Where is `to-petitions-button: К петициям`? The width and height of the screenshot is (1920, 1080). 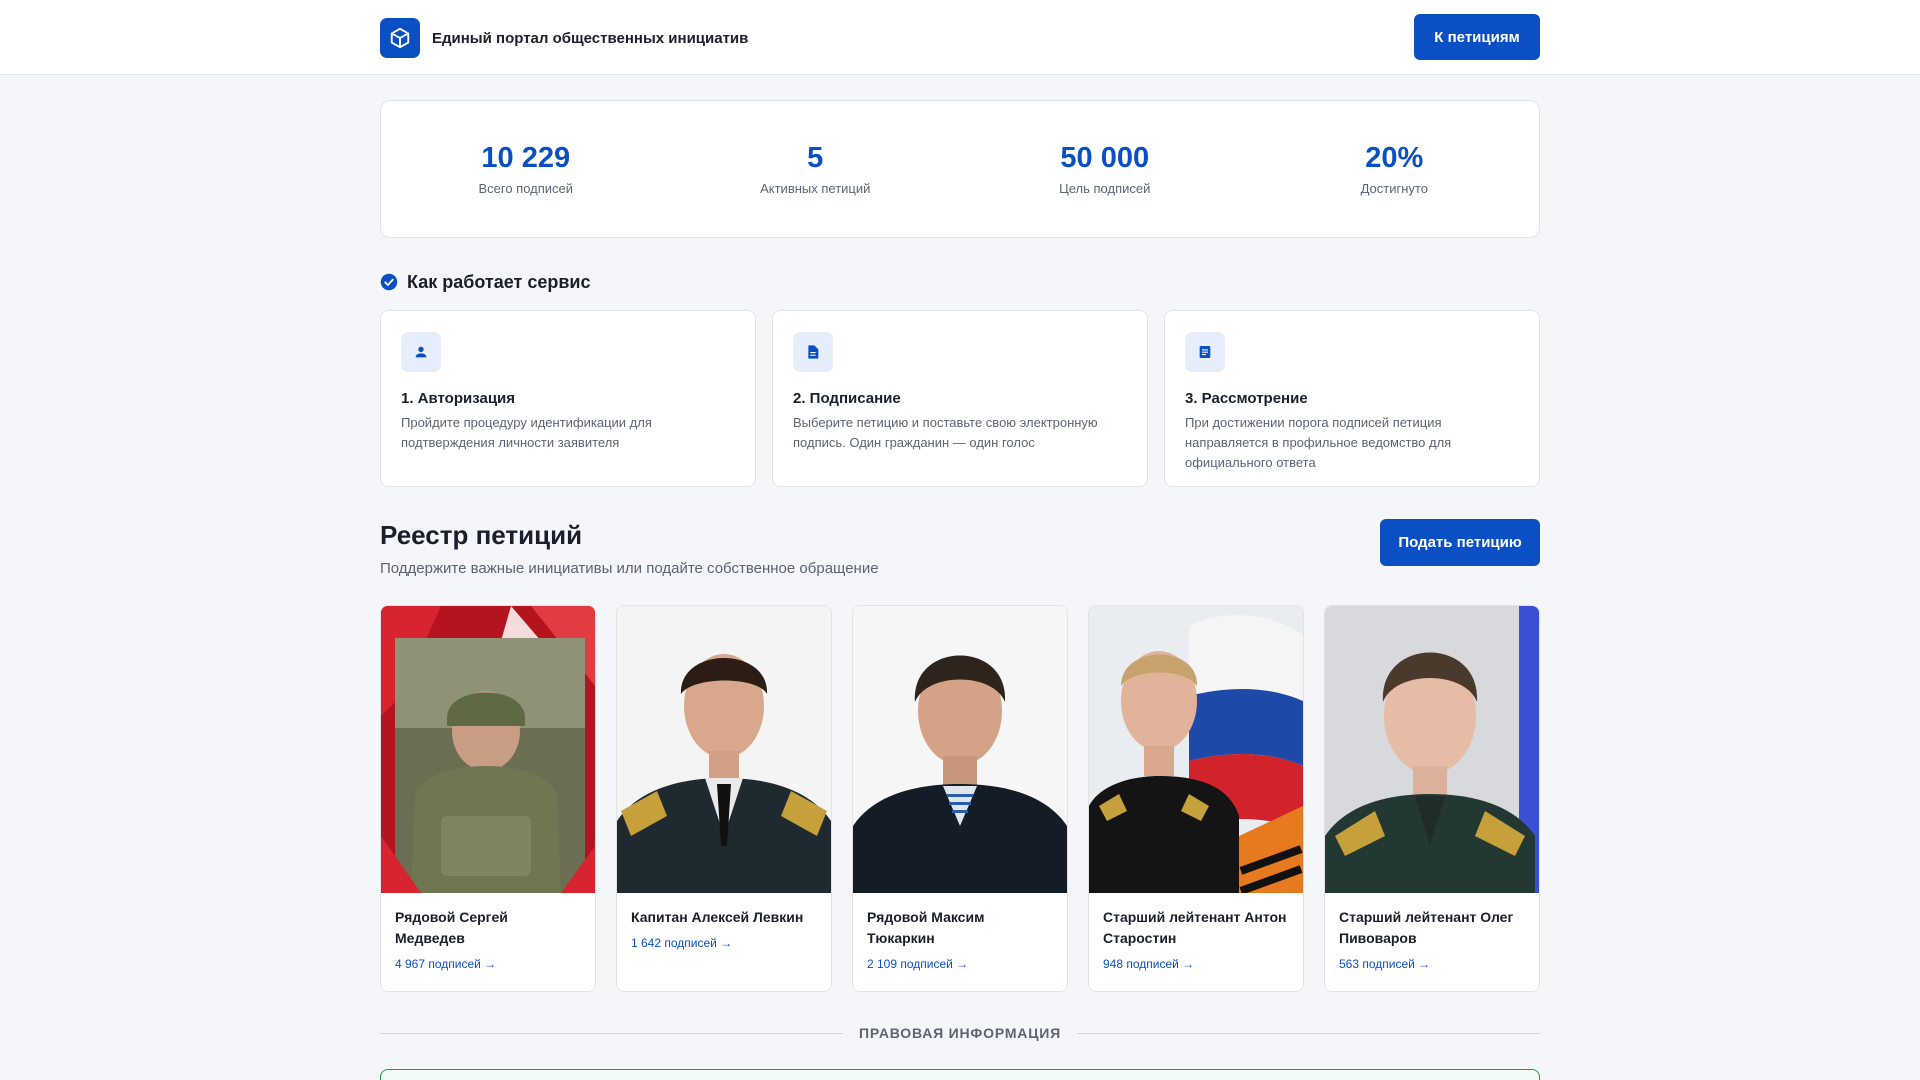
to-petitions-button: К петициям is located at coordinates (1477, 37).